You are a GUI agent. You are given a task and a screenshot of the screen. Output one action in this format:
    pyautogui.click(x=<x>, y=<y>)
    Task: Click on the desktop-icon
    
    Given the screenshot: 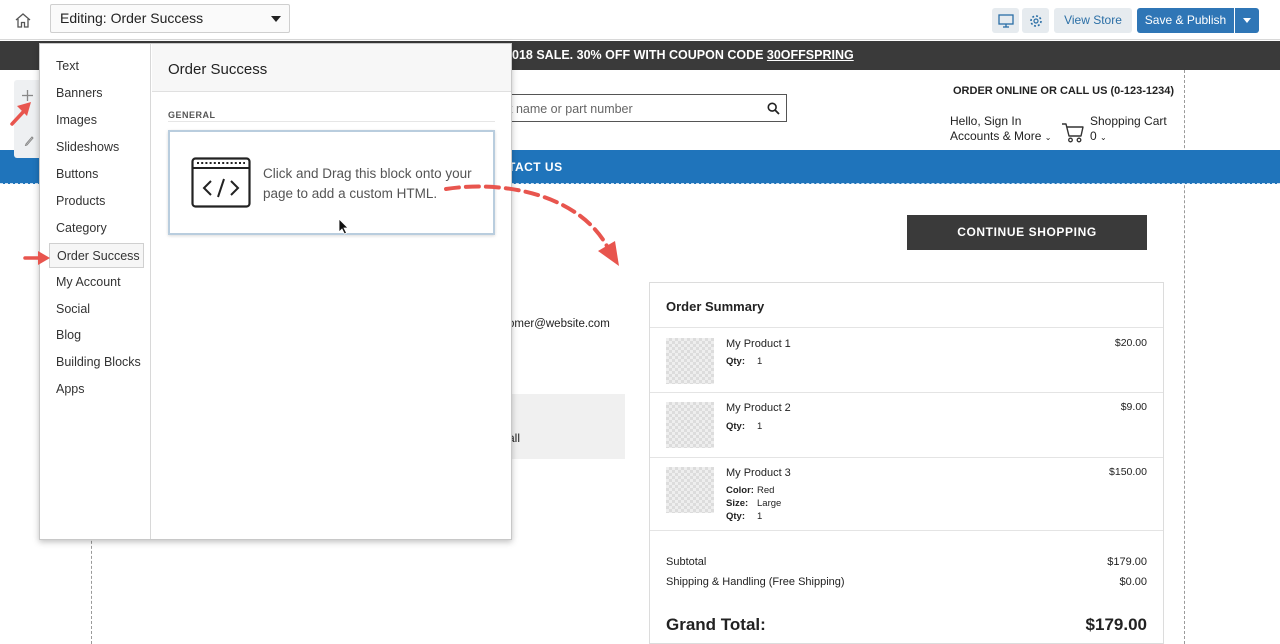 What is the action you would take?
    pyautogui.click(x=1005, y=20)
    